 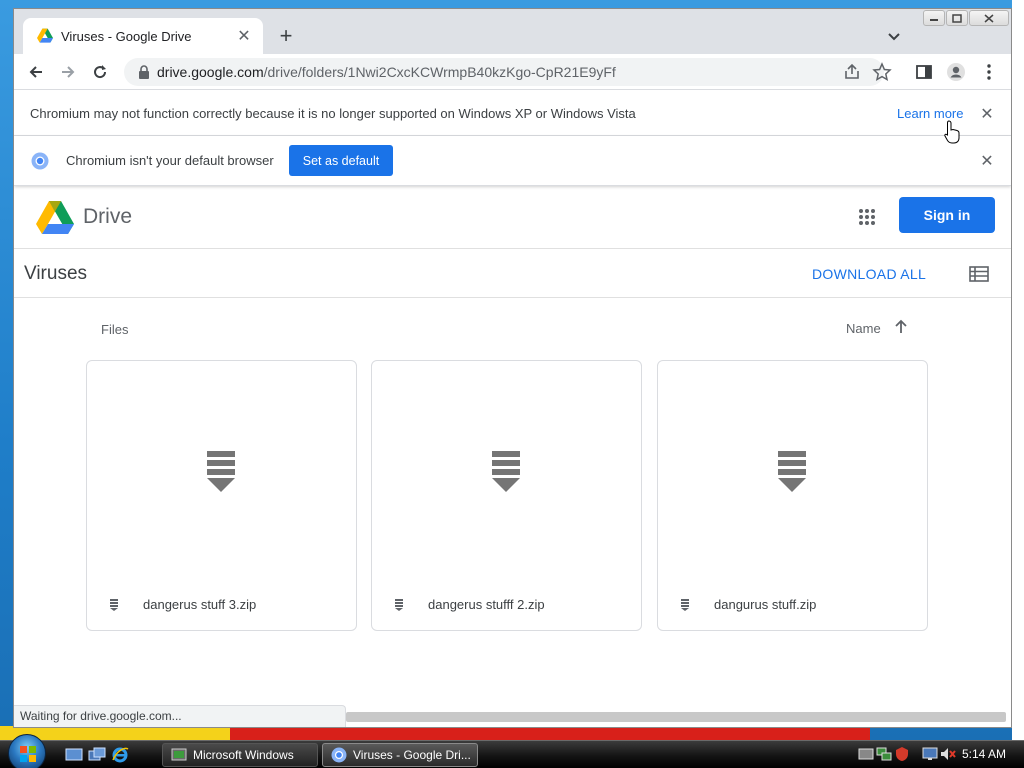 What do you see at coordinates (984, 754) in the screenshot?
I see `system-clock: 5:14 AM` at bounding box center [984, 754].